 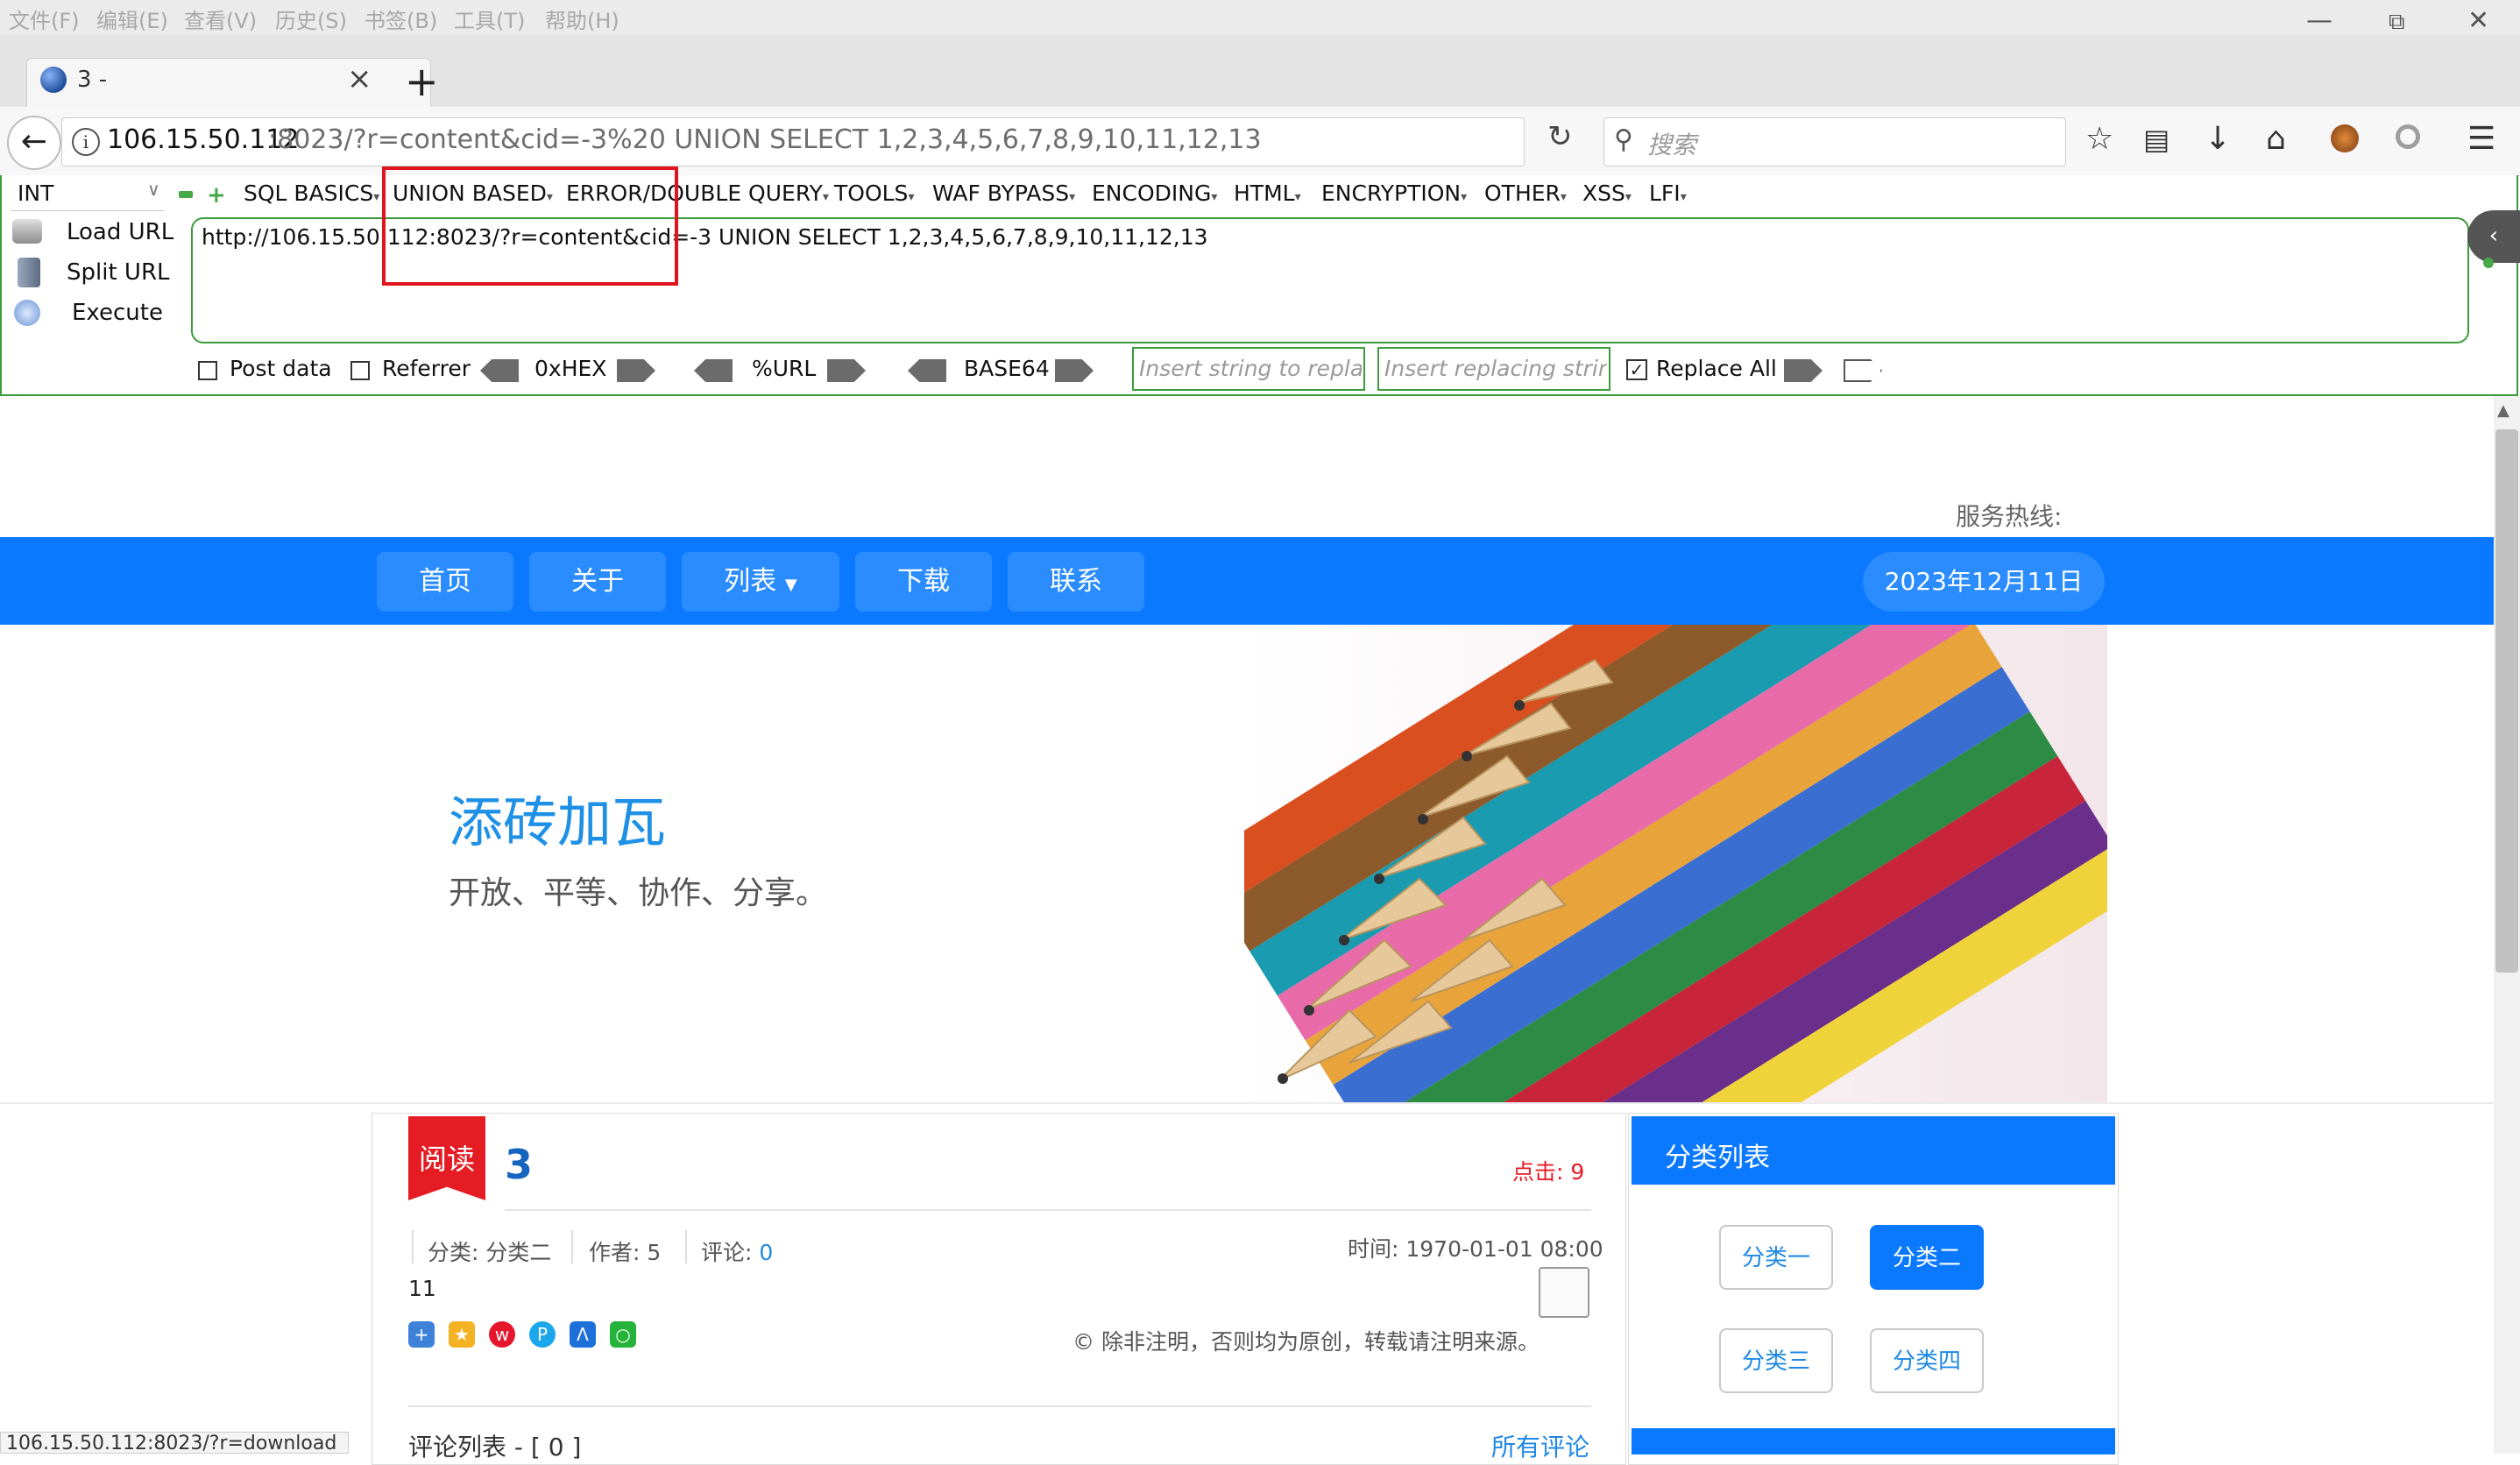 I want to click on split-url-icon, so click(x=29, y=272).